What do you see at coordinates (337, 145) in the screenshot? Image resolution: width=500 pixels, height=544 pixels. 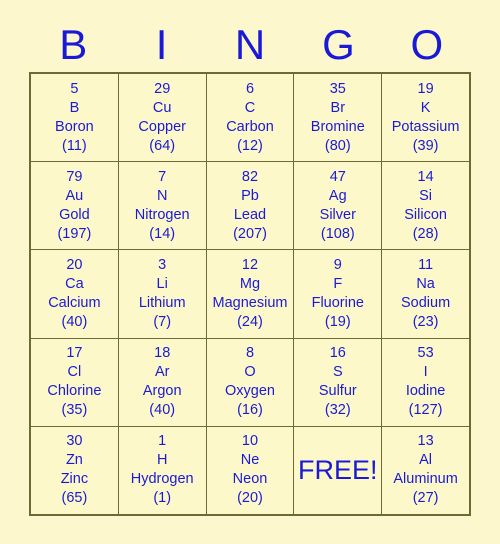 I see `element-mass: (80)` at bounding box center [337, 145].